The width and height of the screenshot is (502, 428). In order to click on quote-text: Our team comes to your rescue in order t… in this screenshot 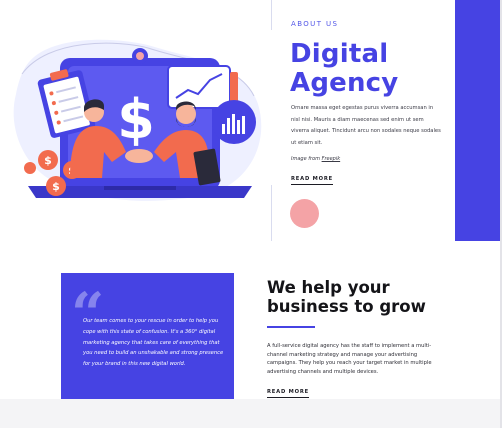, I will do `click(153, 343)`.